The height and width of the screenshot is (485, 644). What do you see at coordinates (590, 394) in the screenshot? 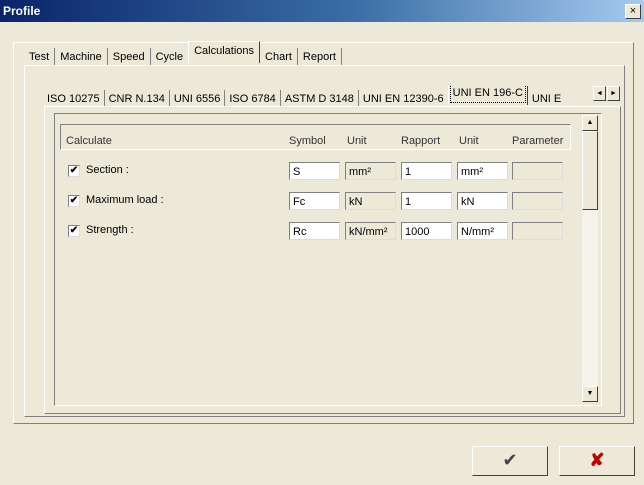
I see `scroll-down-icon: ▼` at bounding box center [590, 394].